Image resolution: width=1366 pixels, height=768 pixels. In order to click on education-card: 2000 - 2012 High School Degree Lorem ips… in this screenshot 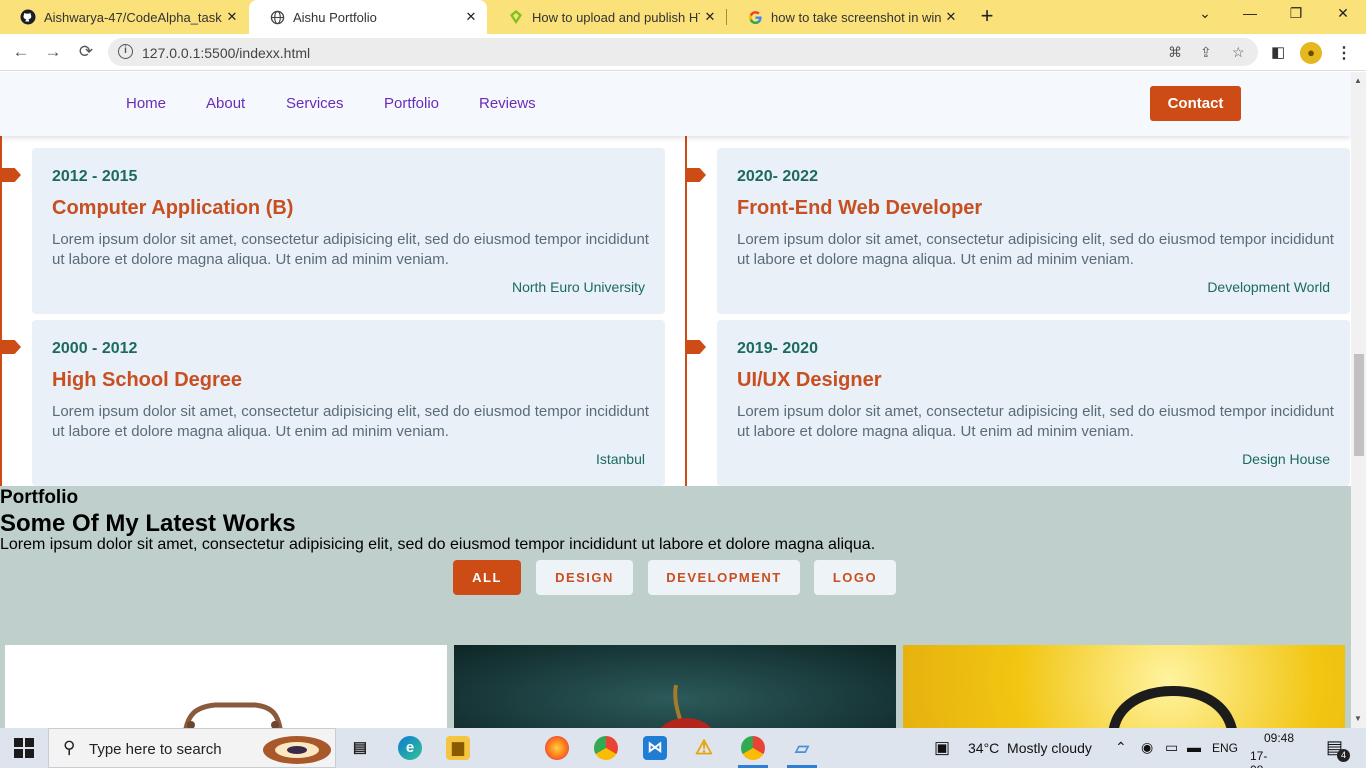, I will do `click(348, 403)`.